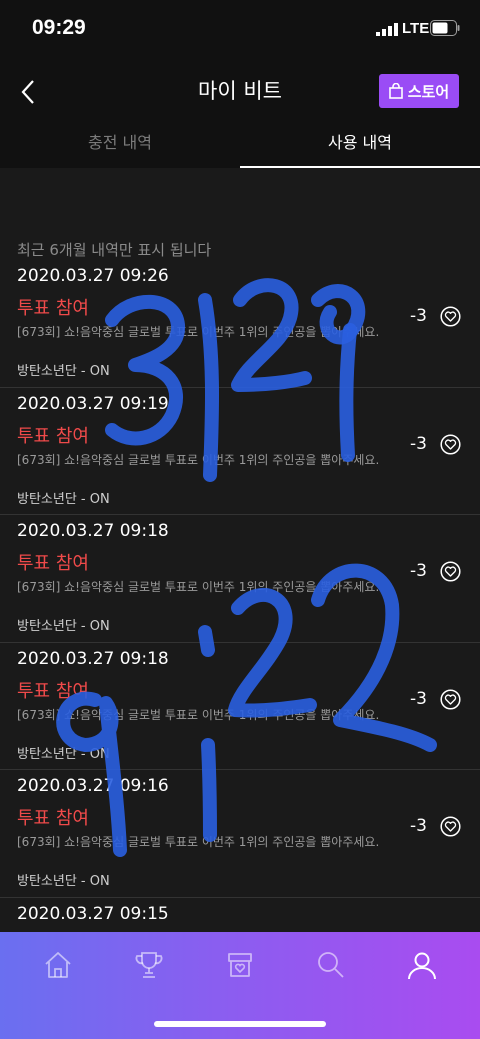 Image resolution: width=480 pixels, height=1039 pixels. What do you see at coordinates (93, 403) in the screenshot?
I see `row-datetime: 2020.03.27 09:19` at bounding box center [93, 403].